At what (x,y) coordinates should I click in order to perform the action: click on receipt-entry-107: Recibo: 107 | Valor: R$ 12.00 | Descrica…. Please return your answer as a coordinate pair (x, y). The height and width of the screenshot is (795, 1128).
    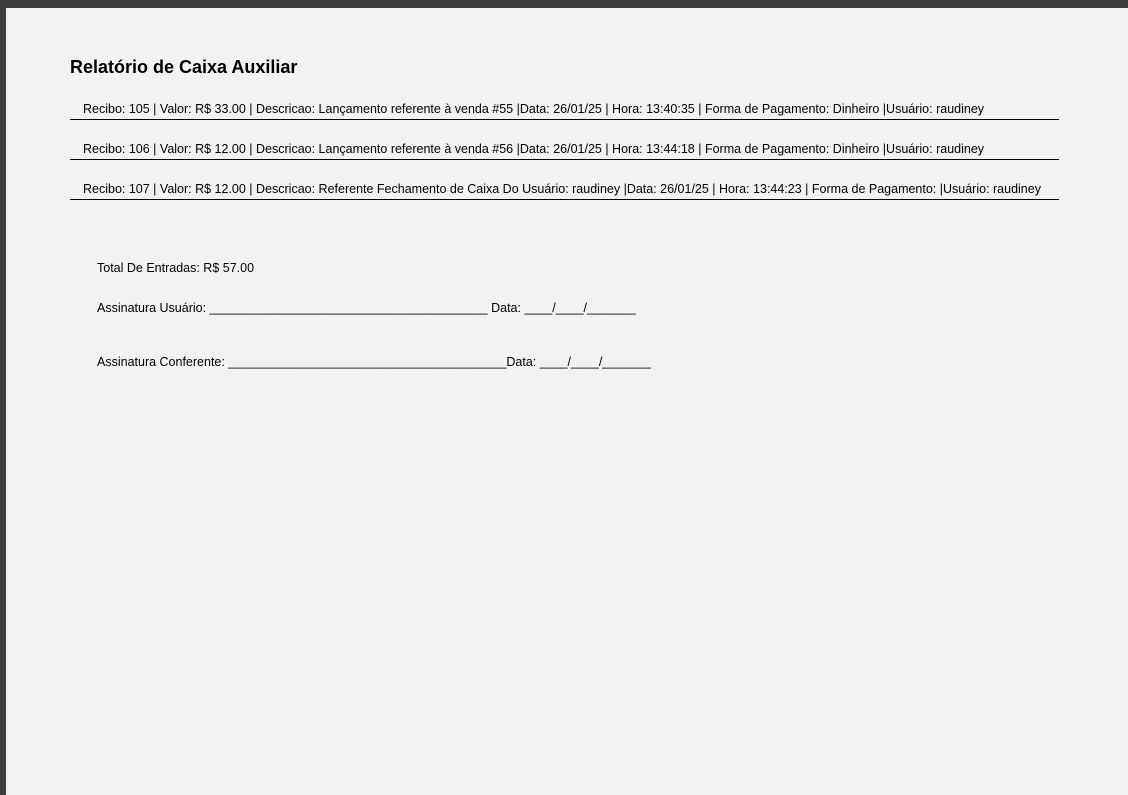
    Looking at the image, I should click on (562, 189).